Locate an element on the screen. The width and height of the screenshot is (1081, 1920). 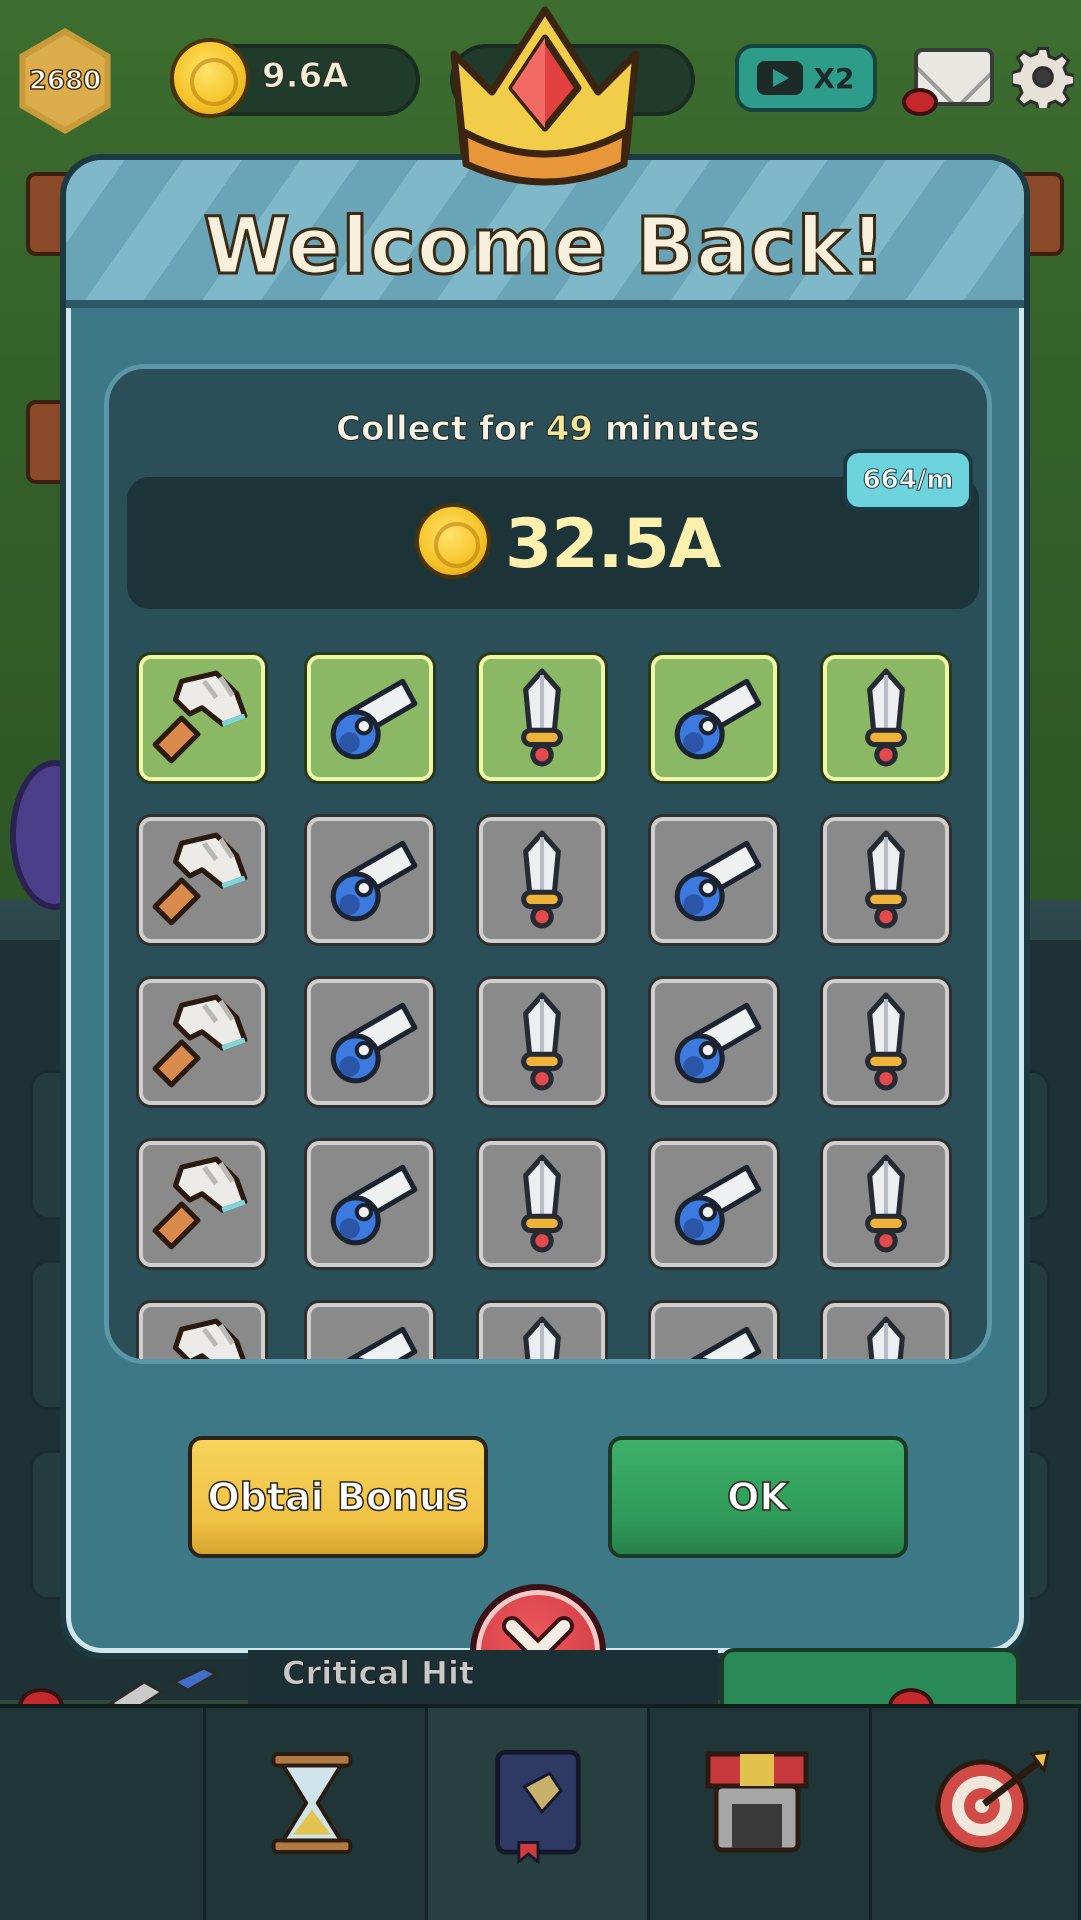
hourglass-icon is located at coordinates (312, 1803).